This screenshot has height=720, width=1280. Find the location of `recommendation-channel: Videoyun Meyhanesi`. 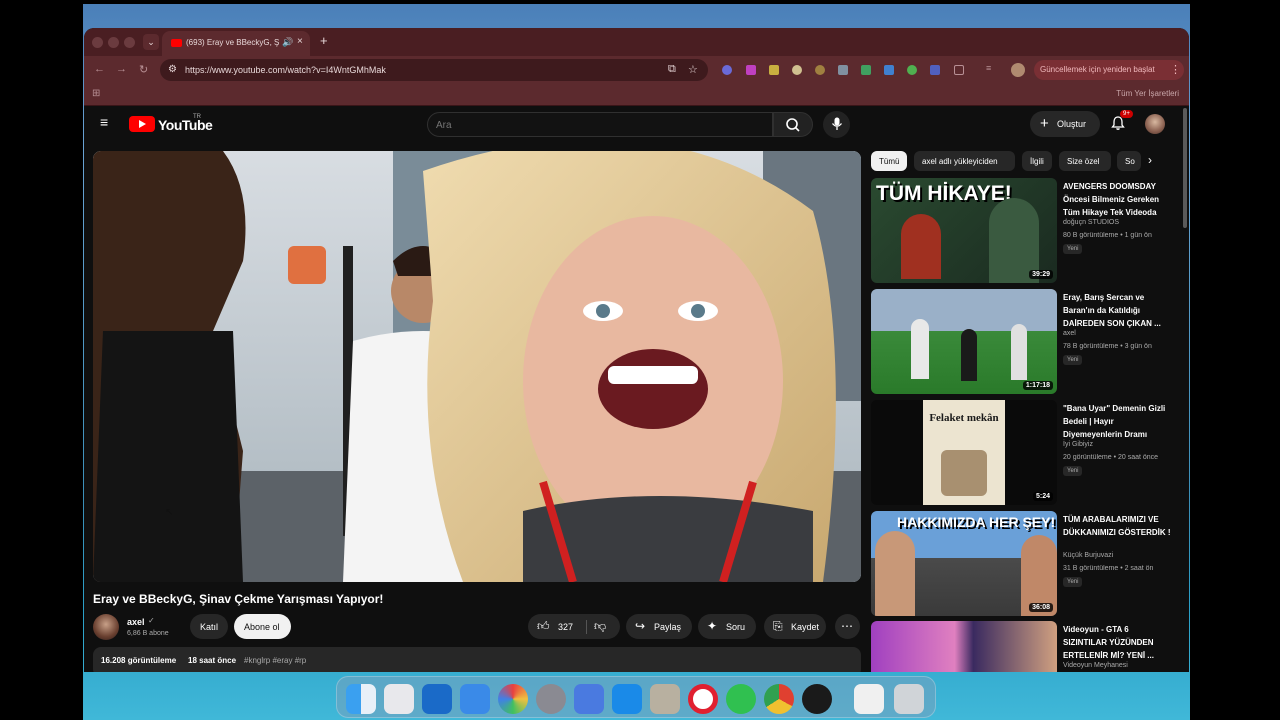

recommendation-channel: Videoyun Meyhanesi is located at coordinates (1095, 665).